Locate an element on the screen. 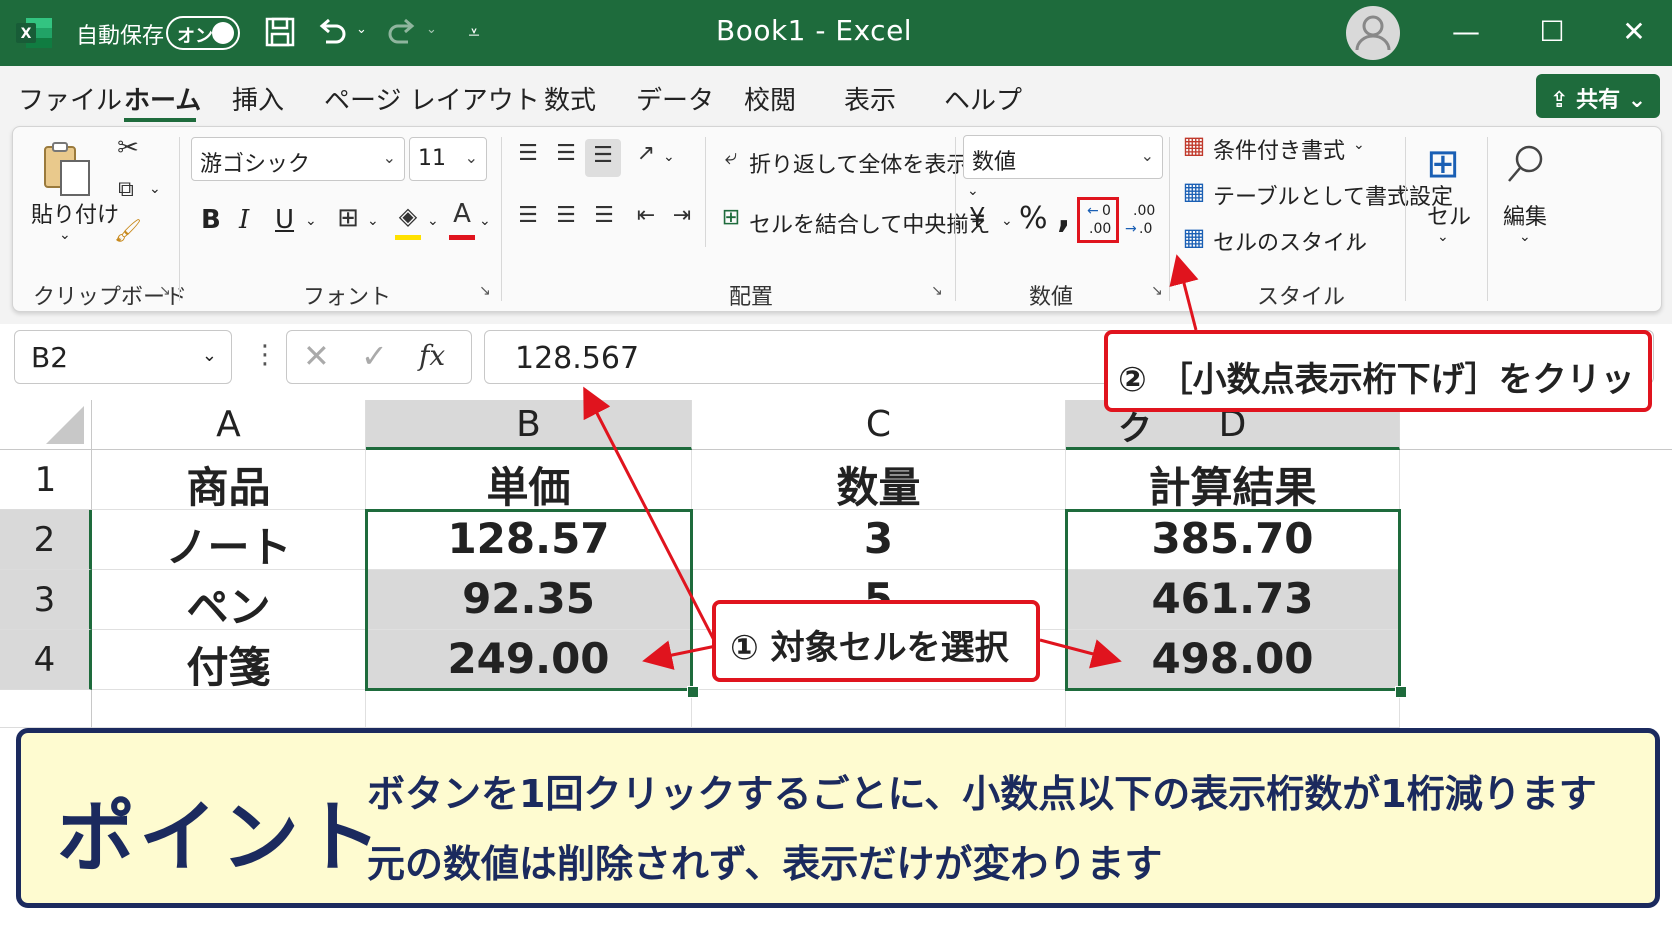  font-name-select: 游ゴシック ⌄ is located at coordinates (298, 159).